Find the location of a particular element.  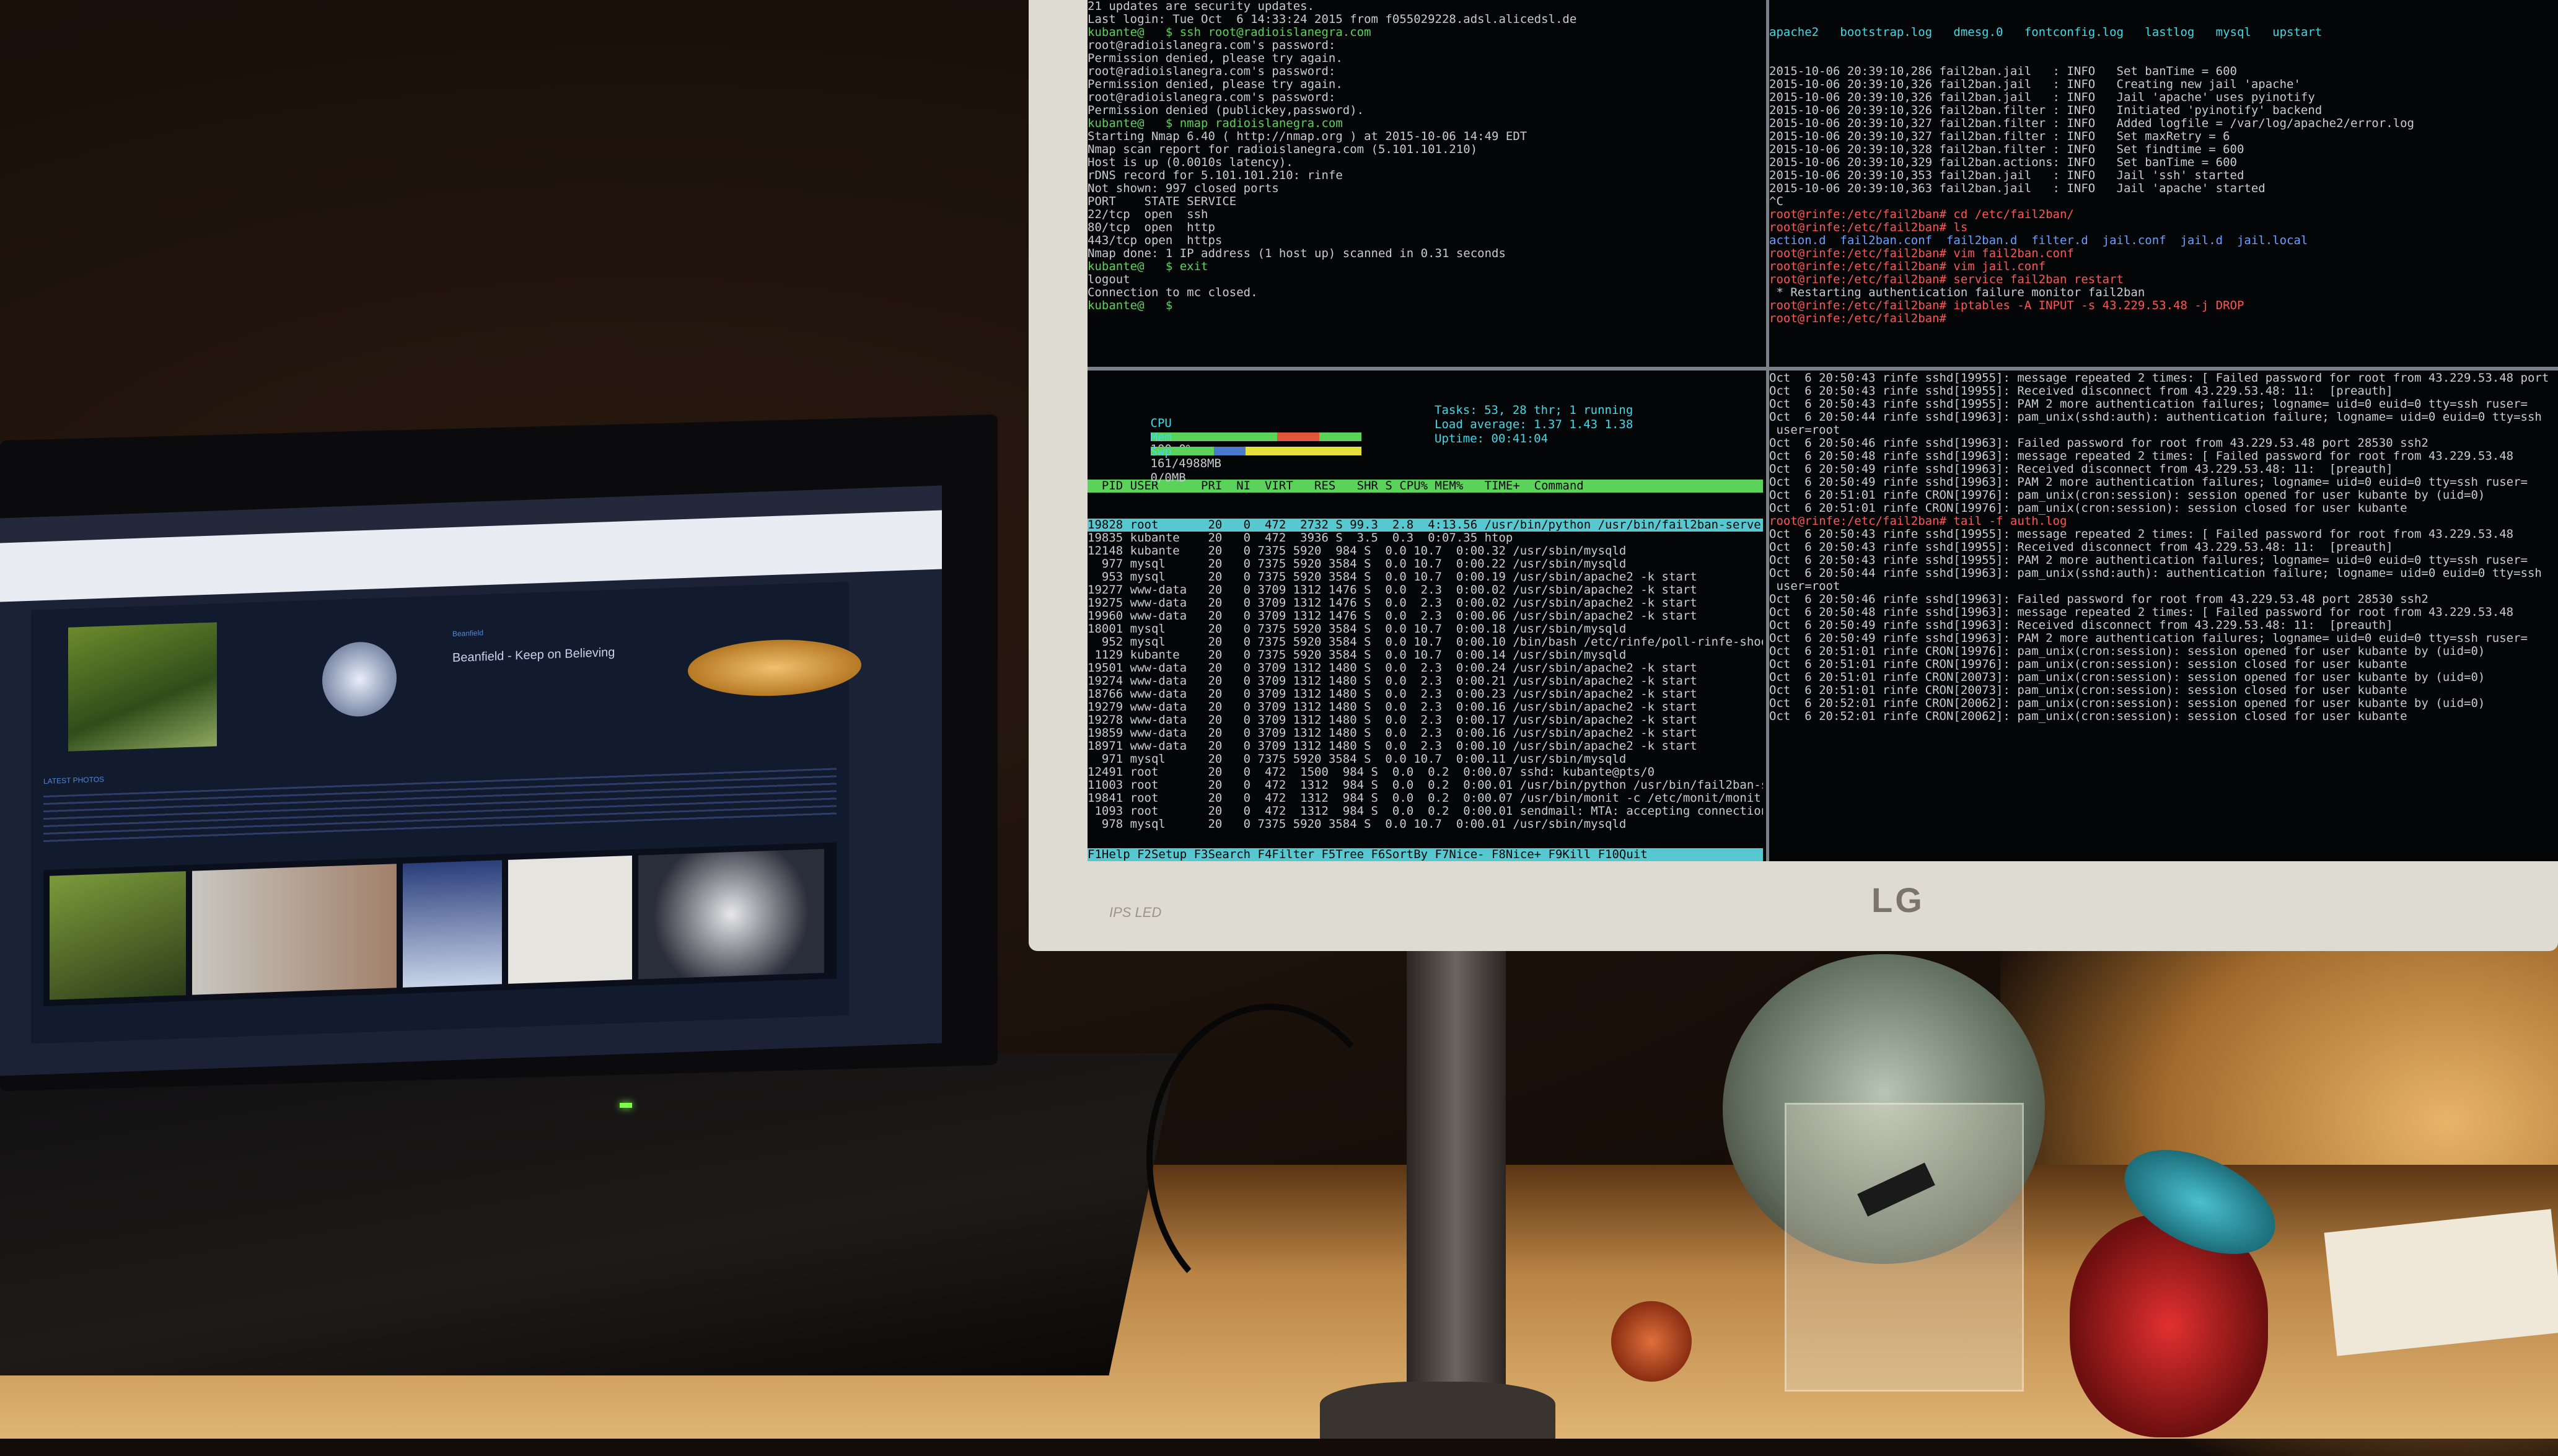

terminal-line: 21 updates are security updates. is located at coordinates (1201, 7).